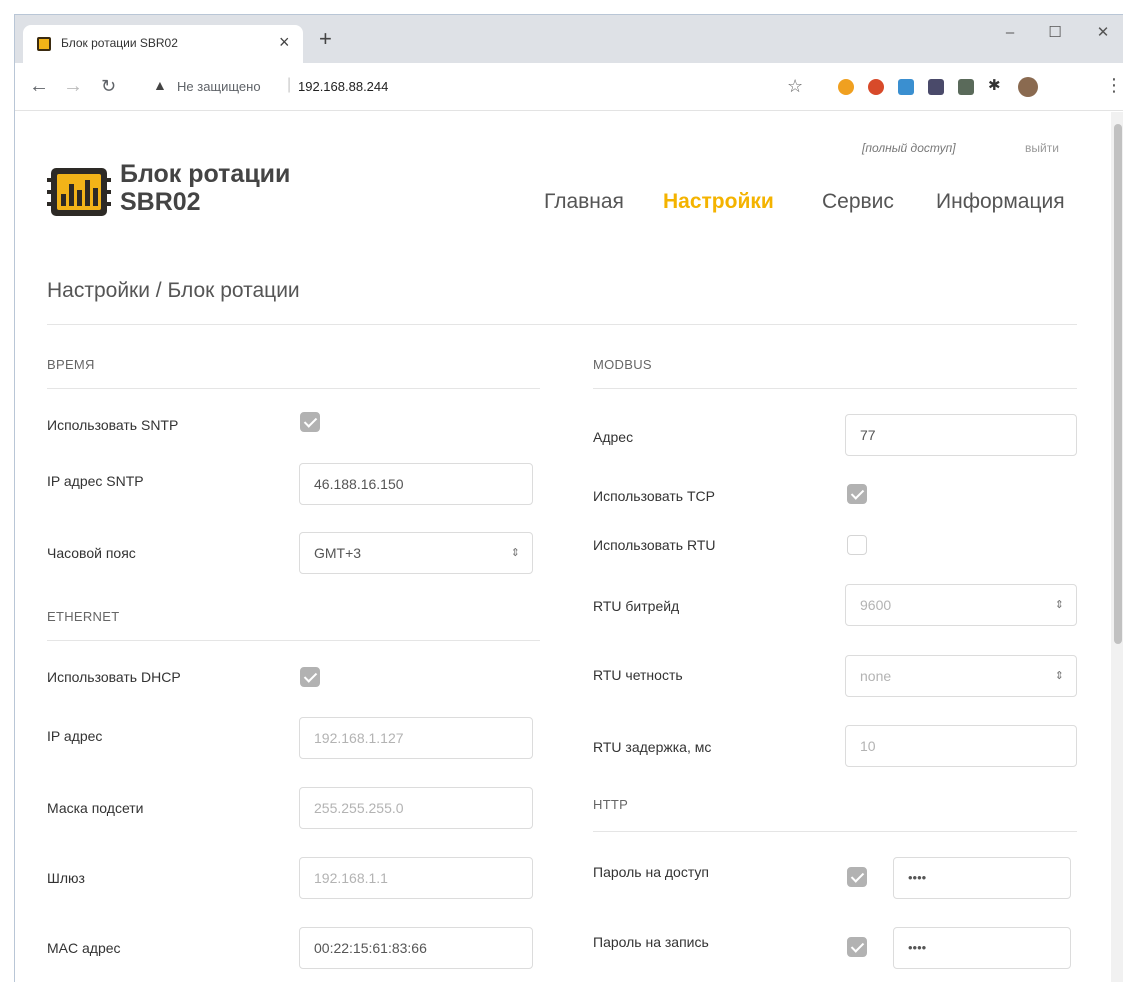  Describe the element at coordinates (795, 86) in the screenshot. I see `bookmark-star-icon: ☆` at that location.